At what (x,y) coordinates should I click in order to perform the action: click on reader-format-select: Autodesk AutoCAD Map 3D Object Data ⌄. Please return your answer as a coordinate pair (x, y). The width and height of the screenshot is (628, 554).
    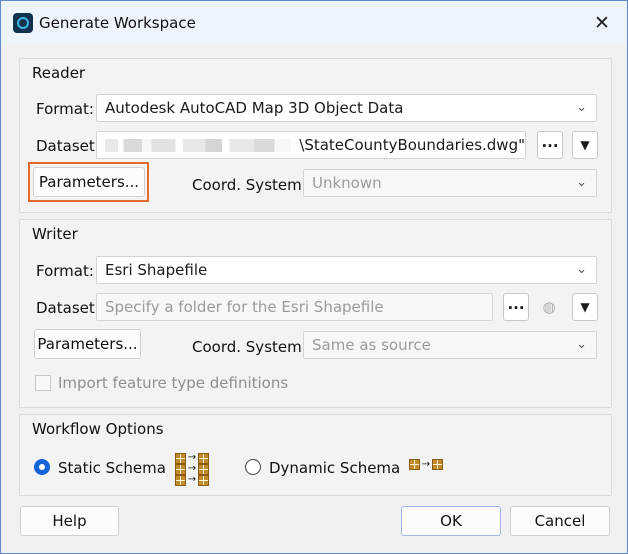
    Looking at the image, I should click on (346, 108).